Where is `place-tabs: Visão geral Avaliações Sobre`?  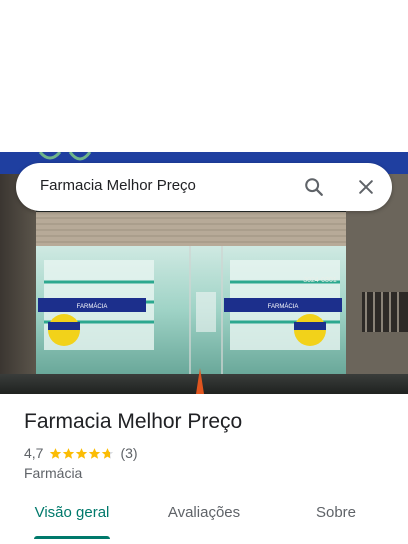
place-tabs: Visão geral Avaliações Sobre is located at coordinates (204, 521).